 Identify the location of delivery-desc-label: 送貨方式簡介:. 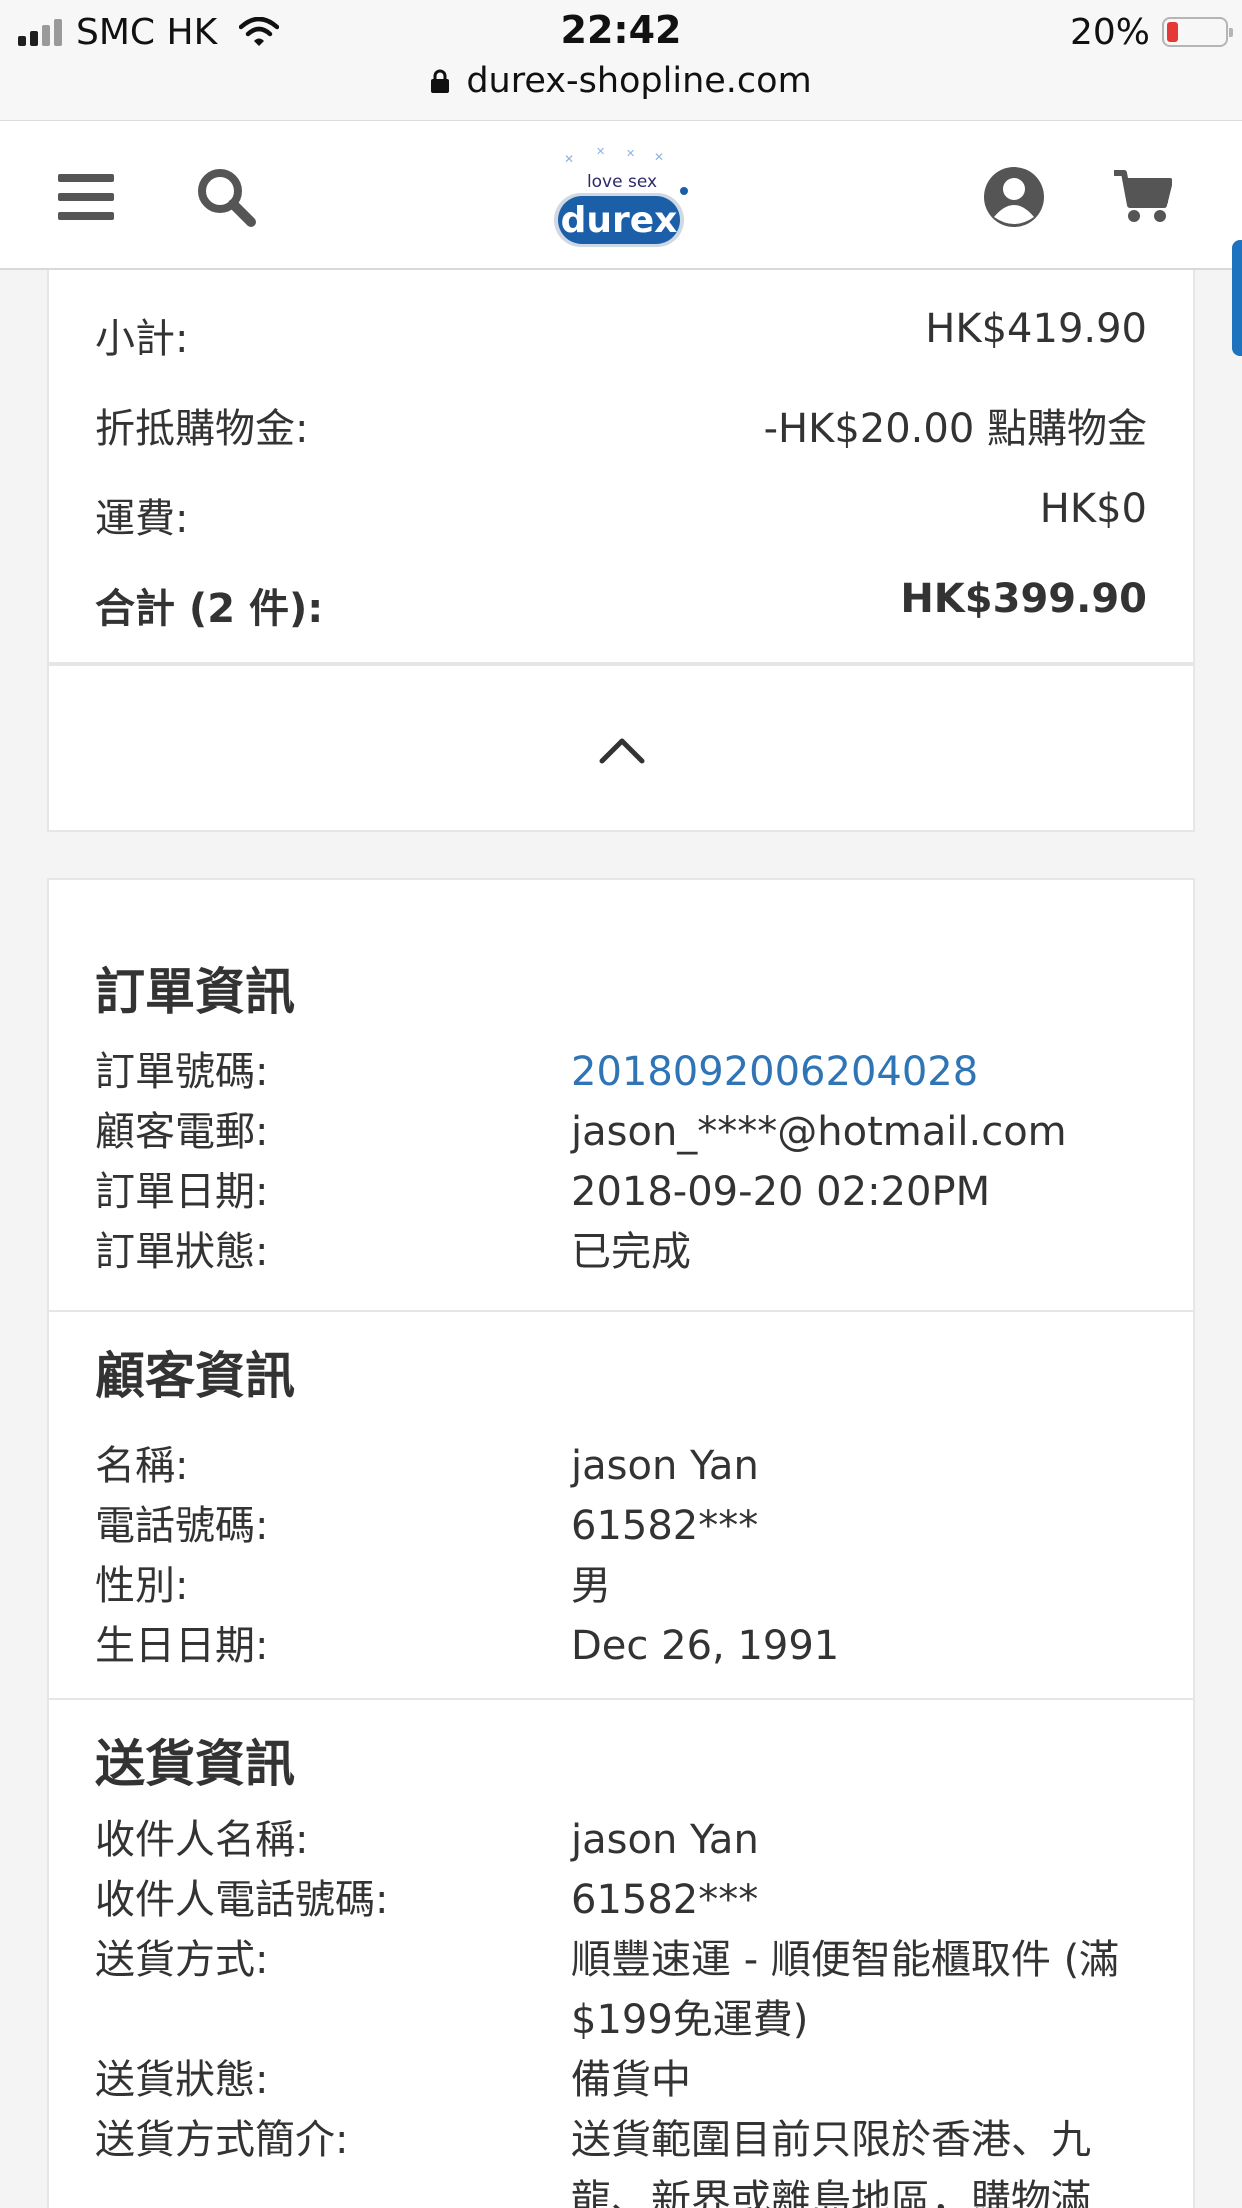
(222, 2140).